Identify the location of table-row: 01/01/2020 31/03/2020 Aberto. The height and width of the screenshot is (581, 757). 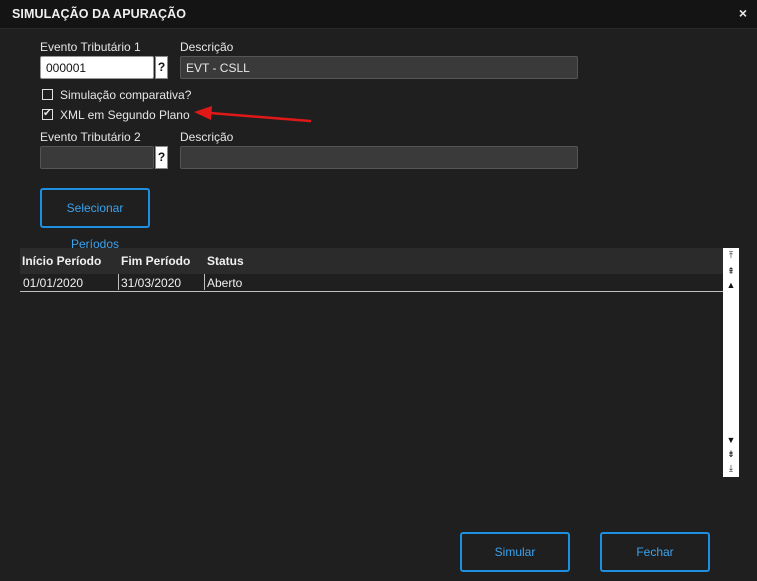
(371, 283).